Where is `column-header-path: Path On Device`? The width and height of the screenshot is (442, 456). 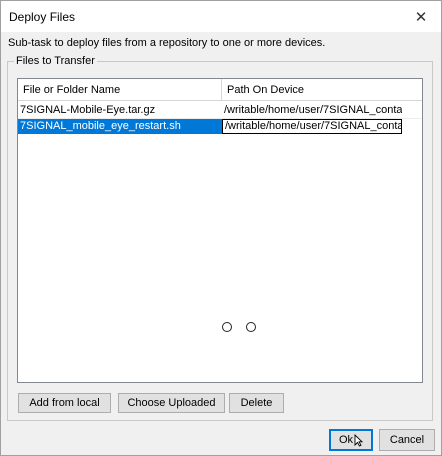 column-header-path: Path On Device is located at coordinates (322, 90).